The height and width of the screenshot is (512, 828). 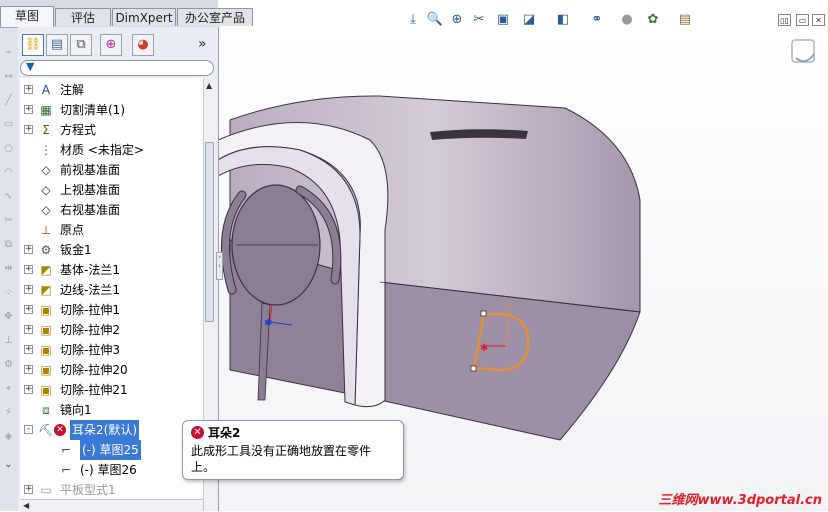 I want to click on tree-item-label: 右视基准面, so click(x=90, y=210).